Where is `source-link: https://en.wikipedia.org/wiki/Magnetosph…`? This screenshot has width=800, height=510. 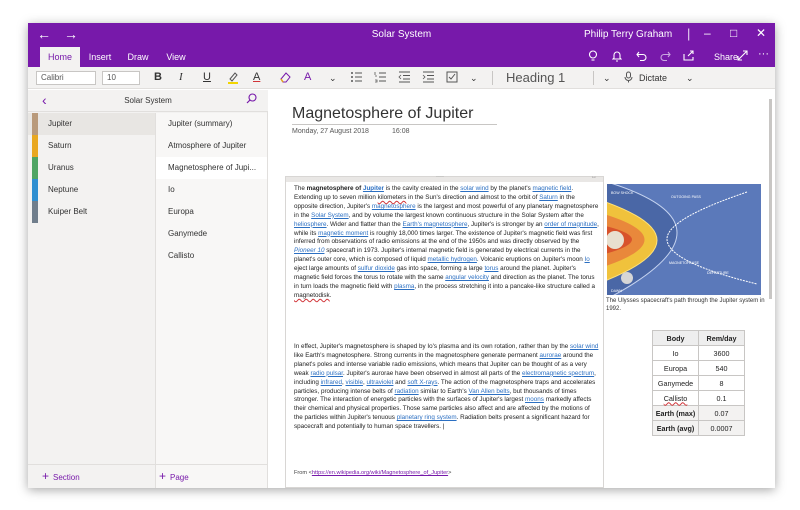
source-link: https://en.wikipedia.org/wiki/Magnetosph… is located at coordinates (380, 473).